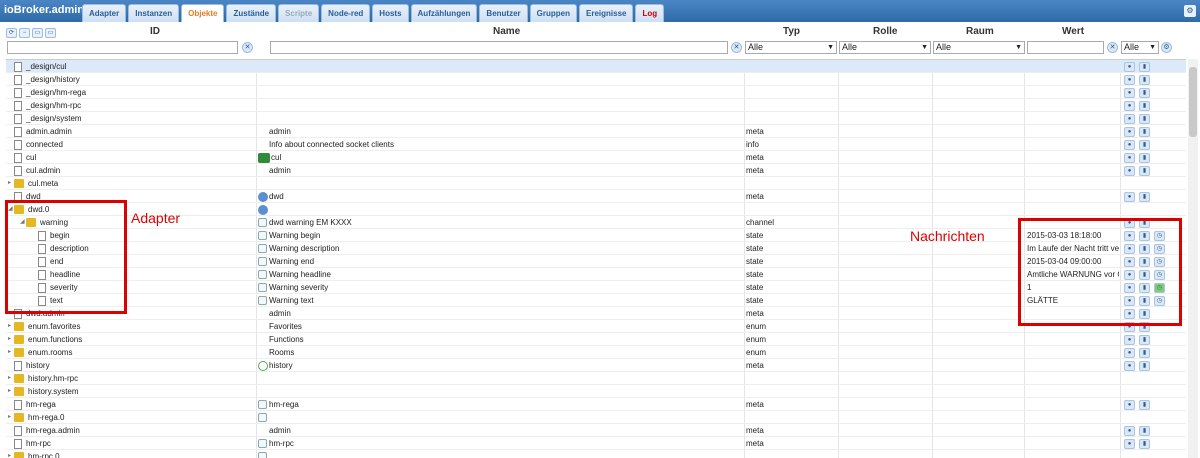 The image size is (1200, 458). Describe the element at coordinates (596, 118) in the screenshot. I see `table-row: _design/system ● ▮` at that location.